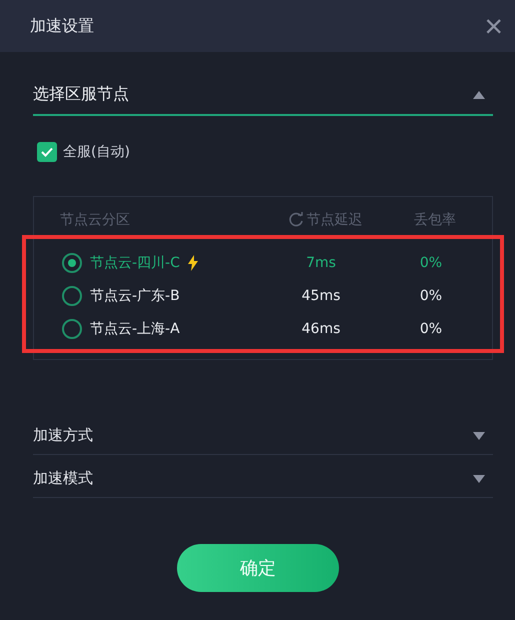  What do you see at coordinates (159, 263) in the screenshot?
I see `node-option: 节点云-四川-C` at bounding box center [159, 263].